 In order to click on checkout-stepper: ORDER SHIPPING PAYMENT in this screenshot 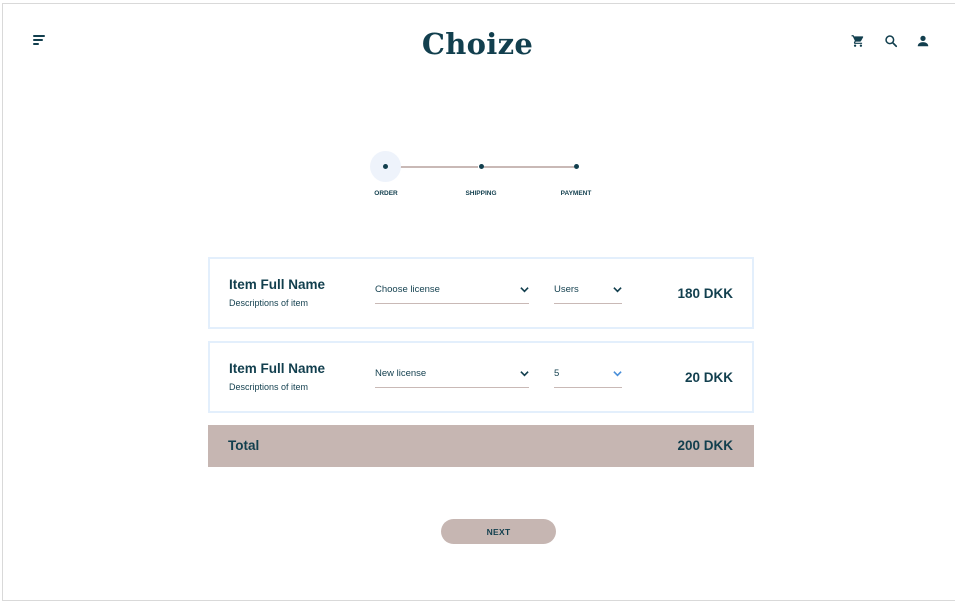, I will do `click(481, 180)`.